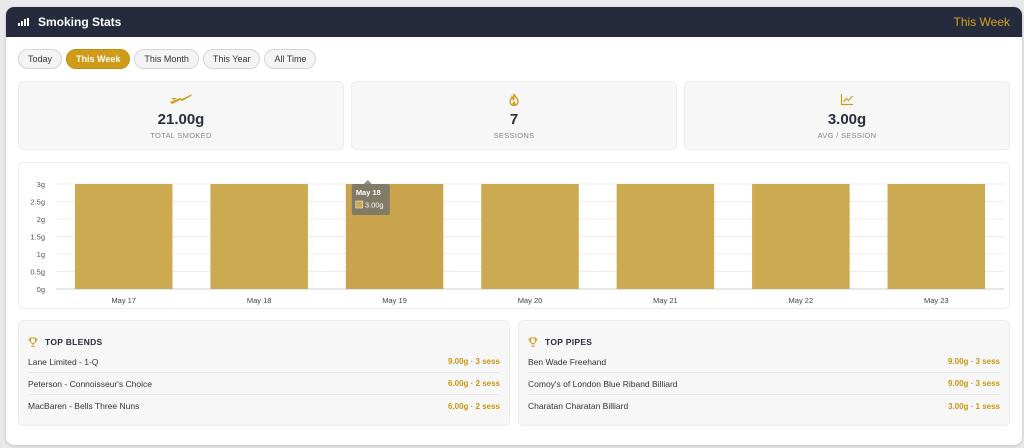 The width and height of the screenshot is (1024, 448). I want to click on panel-title: TOP PIPES, so click(569, 342).